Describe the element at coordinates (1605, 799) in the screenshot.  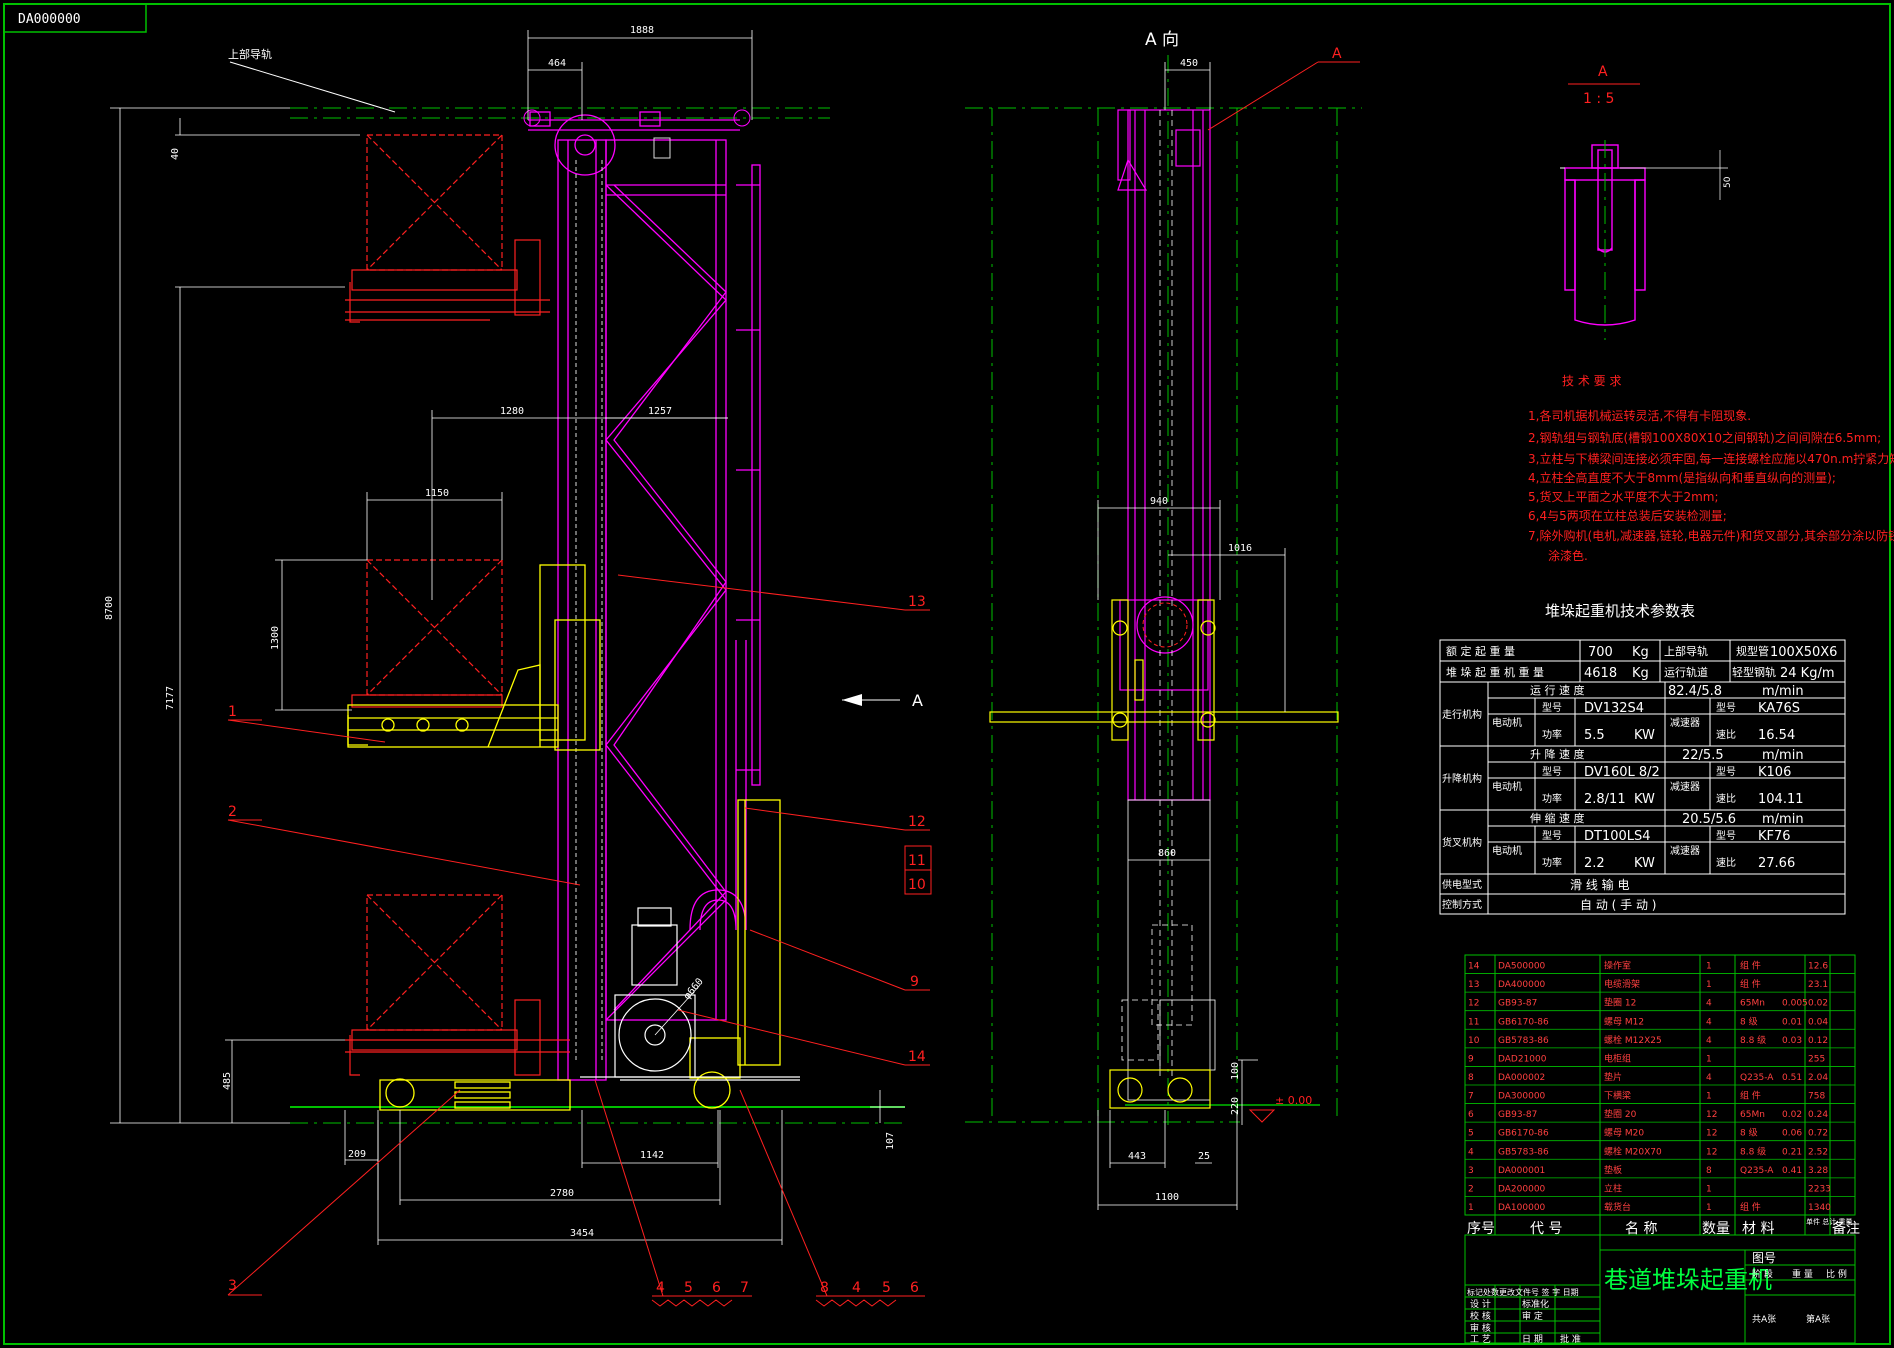
I see `param-cell: 2.8/11` at that location.